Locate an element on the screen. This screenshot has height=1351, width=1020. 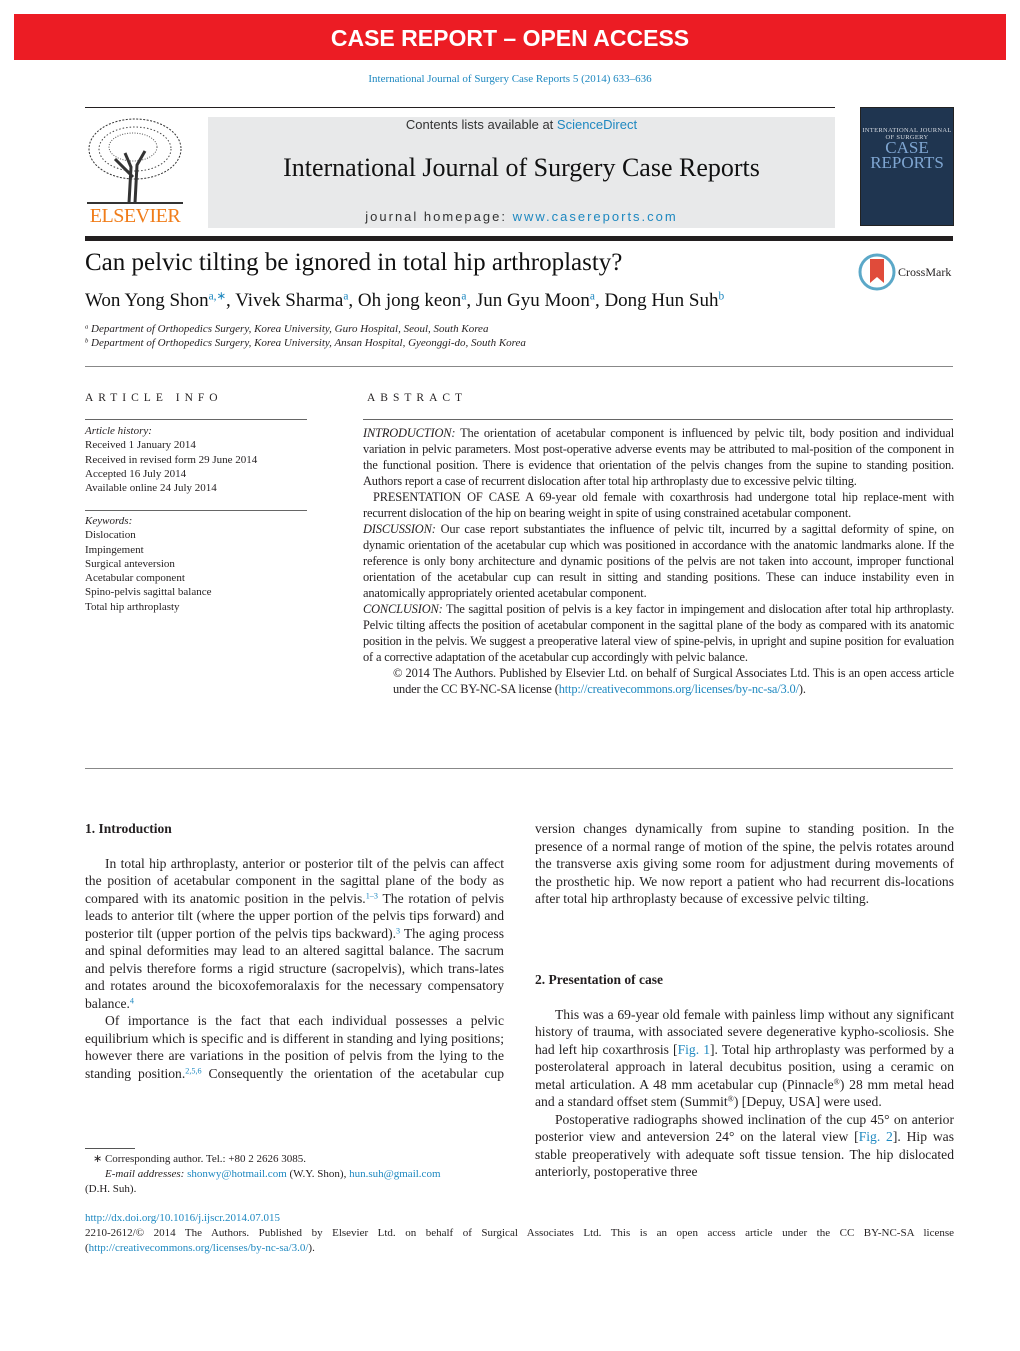
keyword: Dislocation is located at coordinates (110, 535).